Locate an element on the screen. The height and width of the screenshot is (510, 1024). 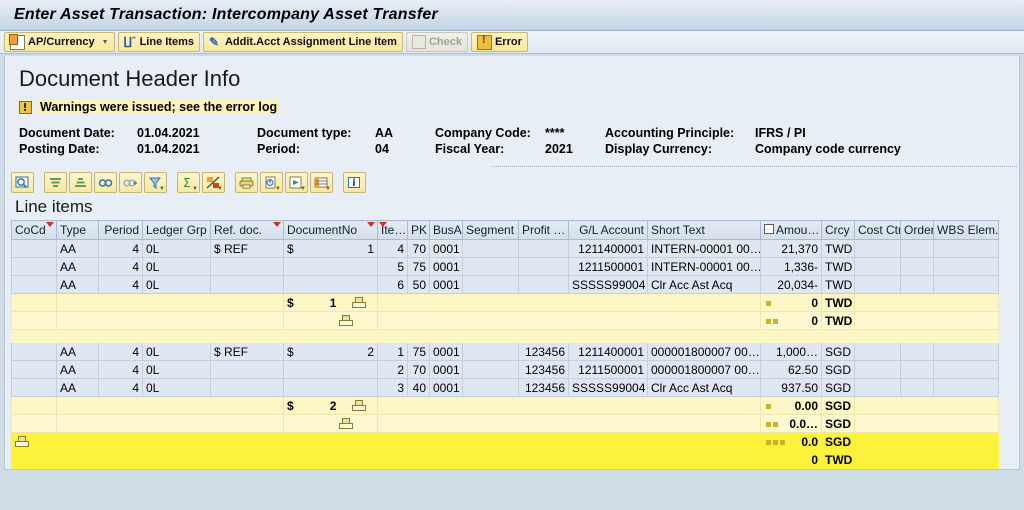
column-header-costctr: Cost Ctr is located at coordinates (877, 230).